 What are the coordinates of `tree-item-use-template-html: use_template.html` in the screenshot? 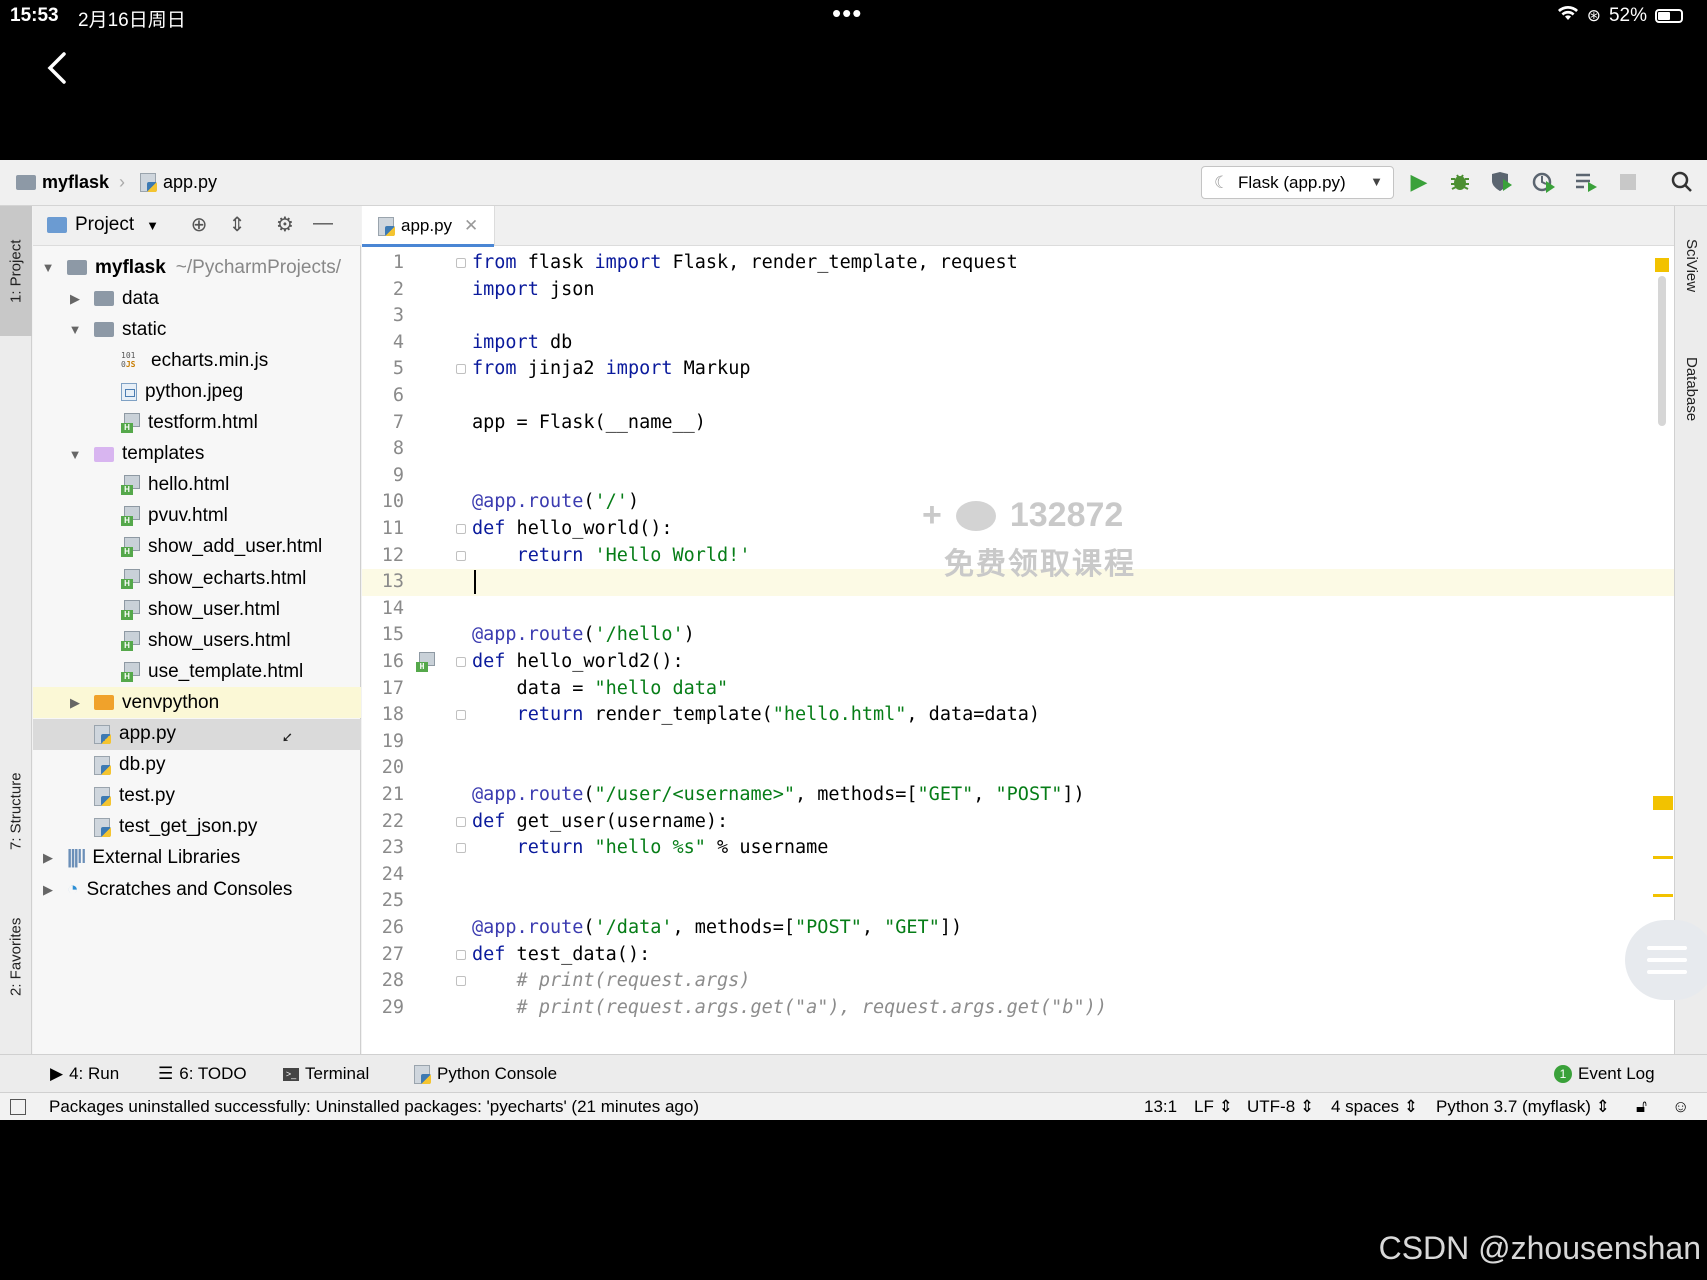 It's located at (197, 671).